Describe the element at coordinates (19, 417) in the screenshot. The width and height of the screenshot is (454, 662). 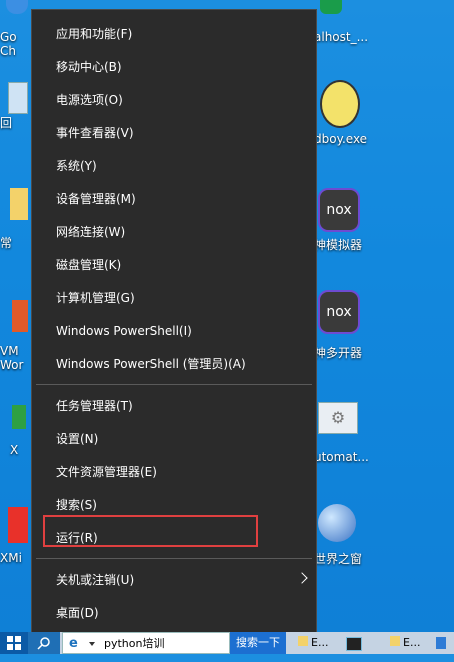
I see `xshell-icon` at that location.